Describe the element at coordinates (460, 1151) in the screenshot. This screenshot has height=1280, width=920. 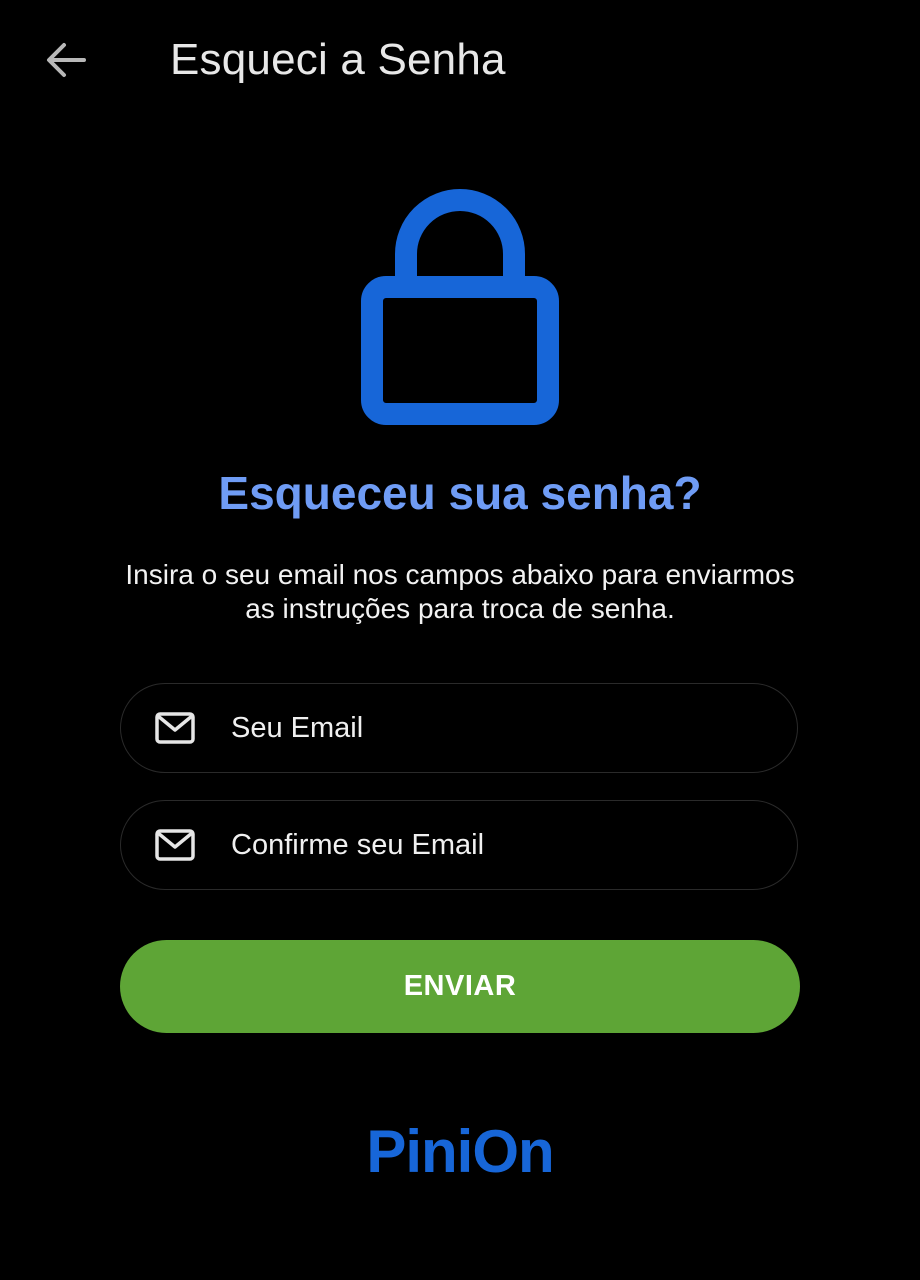
I see `brand-logo: PiniOn` at that location.